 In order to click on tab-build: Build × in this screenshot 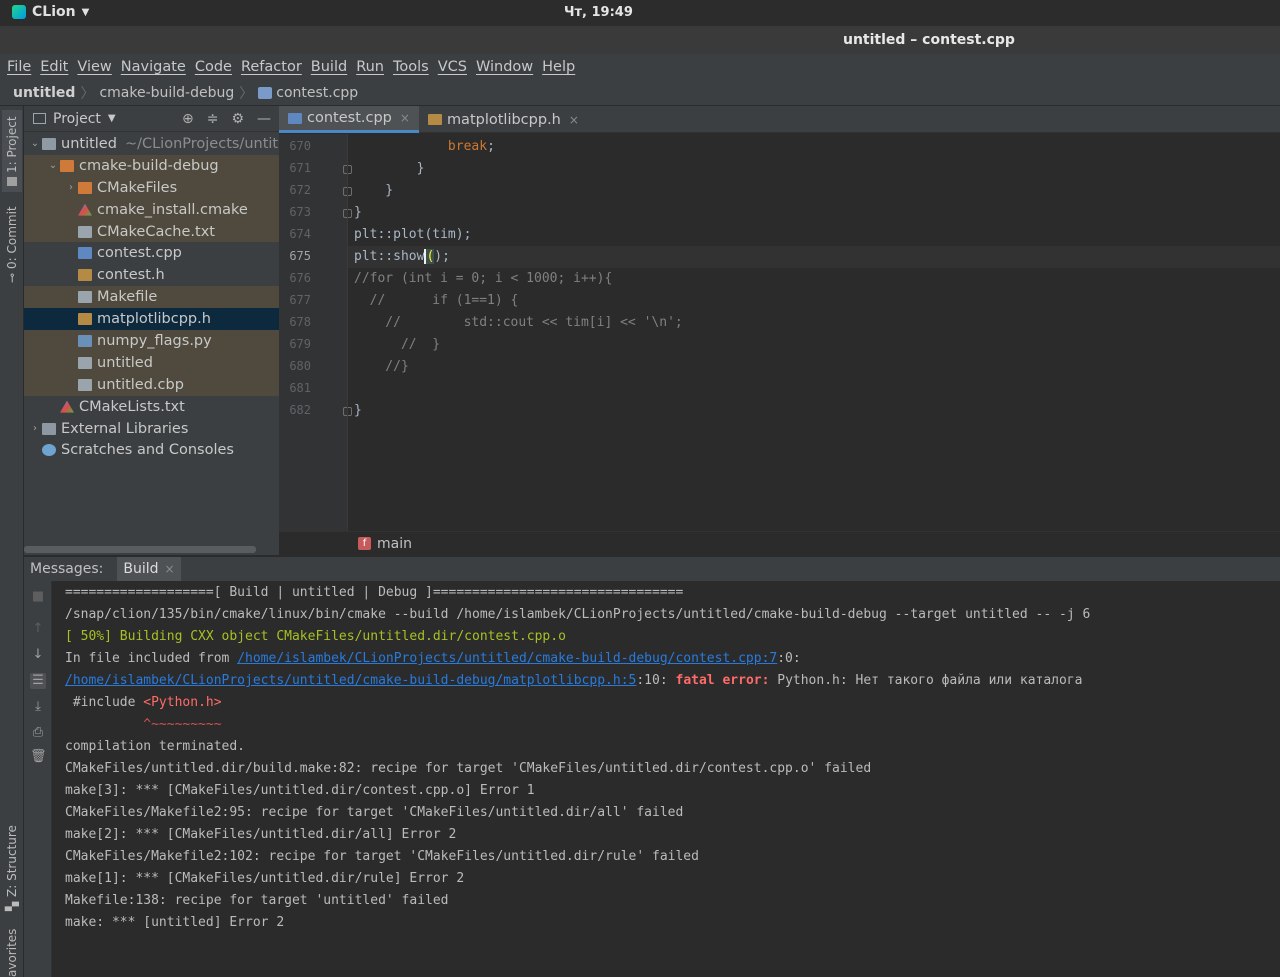, I will do `click(149, 569)`.